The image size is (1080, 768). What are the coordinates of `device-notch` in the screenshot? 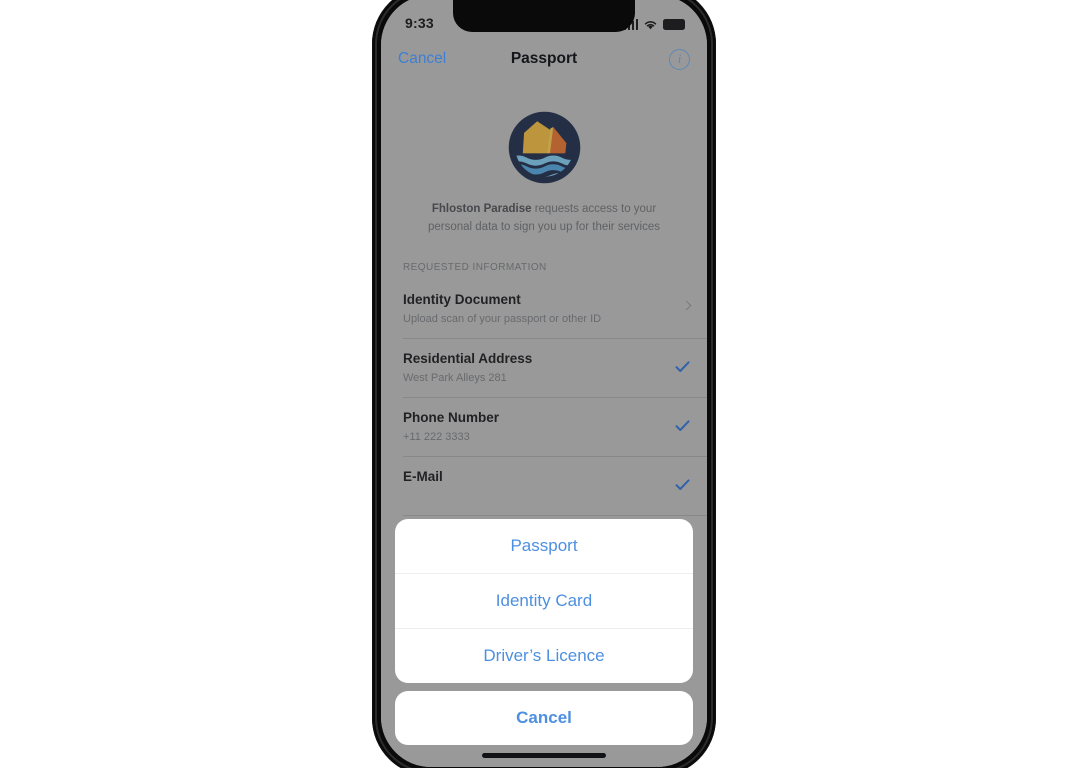 It's located at (544, 16).